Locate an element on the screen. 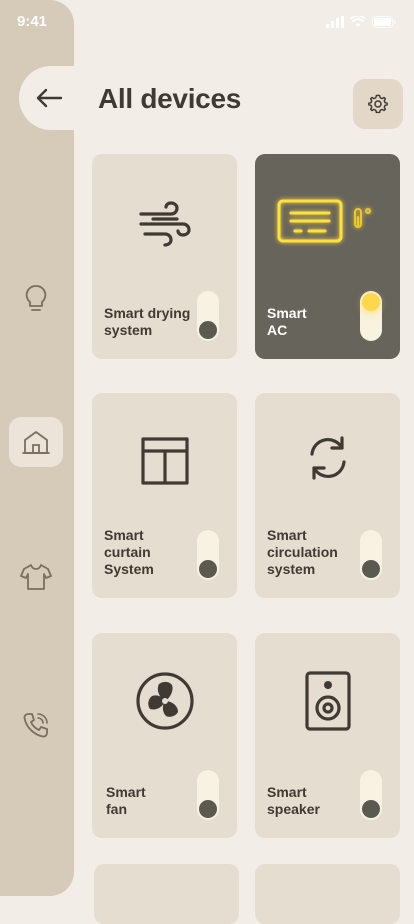 The width and height of the screenshot is (414, 924). device-card-speaker: Smart speaker is located at coordinates (327, 735).